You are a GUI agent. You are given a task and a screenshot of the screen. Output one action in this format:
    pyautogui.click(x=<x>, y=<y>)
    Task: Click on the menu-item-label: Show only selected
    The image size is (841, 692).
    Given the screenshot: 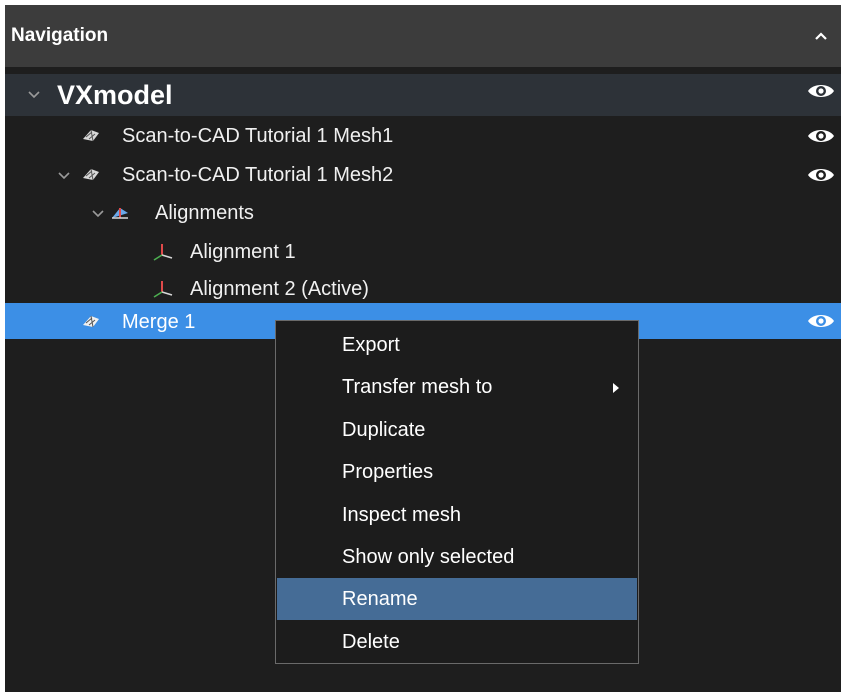 What is the action you would take?
    pyautogui.click(x=428, y=557)
    